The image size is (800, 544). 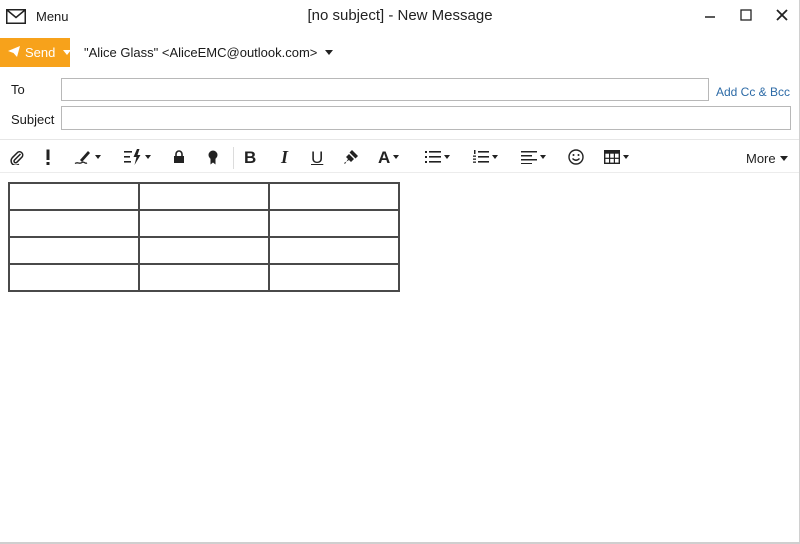 What do you see at coordinates (612, 157) in the screenshot?
I see `table-grid-icon` at bounding box center [612, 157].